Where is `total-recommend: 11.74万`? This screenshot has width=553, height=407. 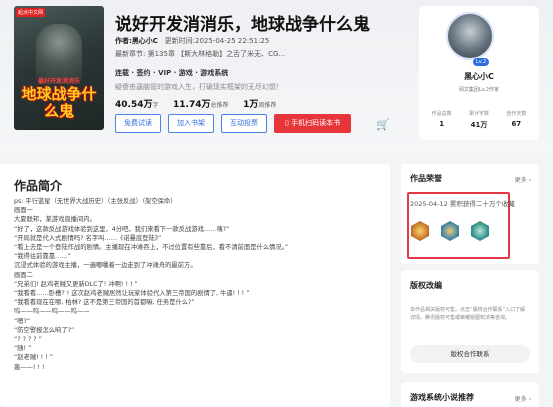 total-recommend: 11.74万 is located at coordinates (192, 105).